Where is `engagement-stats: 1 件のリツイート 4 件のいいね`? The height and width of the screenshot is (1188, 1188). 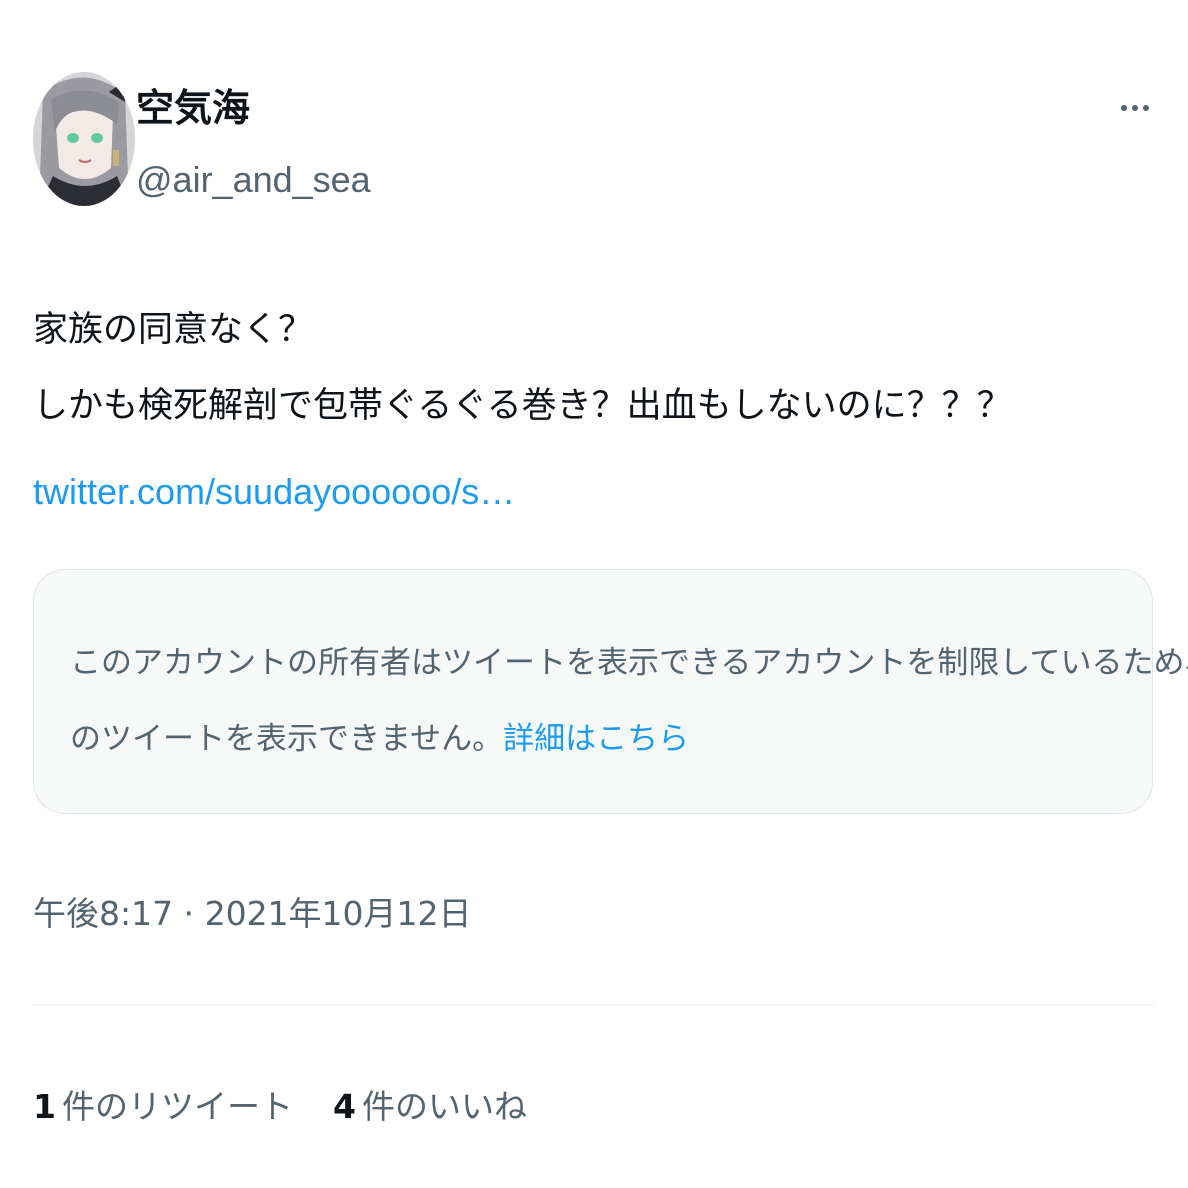
engagement-stats: 1 件のリツイート 4 件のいいね is located at coordinates (280, 1104).